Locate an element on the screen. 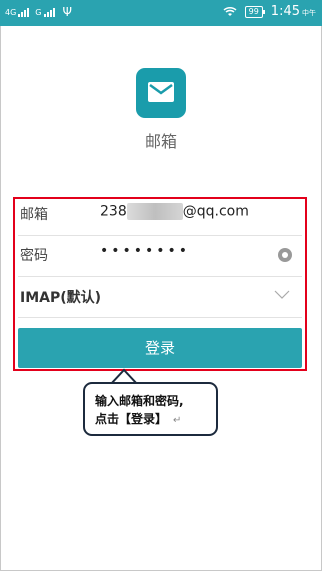 The width and height of the screenshot is (322, 571). clock: 1:45 中午 is located at coordinates (293, 11).